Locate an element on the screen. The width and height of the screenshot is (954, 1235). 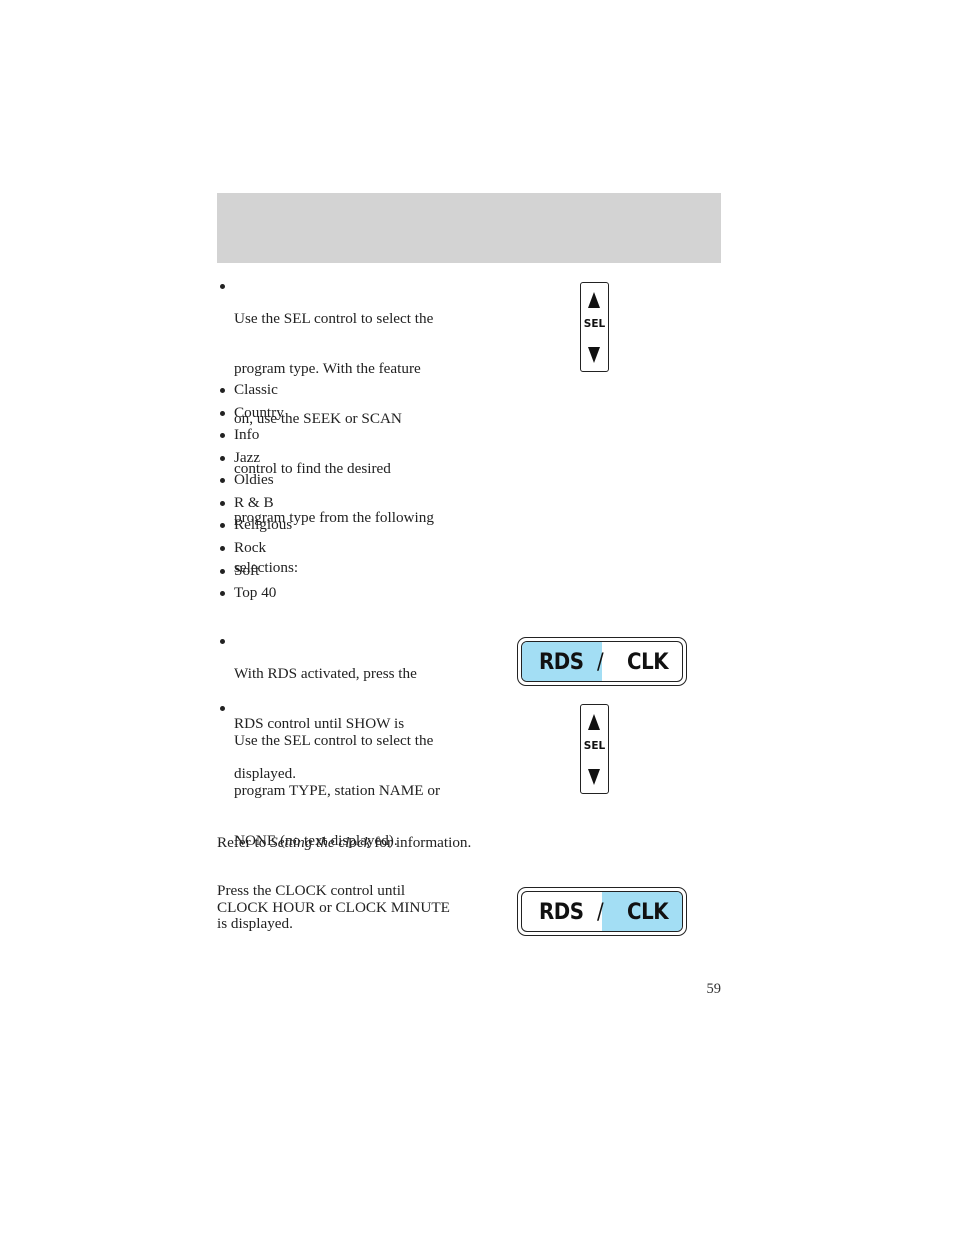
text-line: selections: is located at coordinates (266, 568).